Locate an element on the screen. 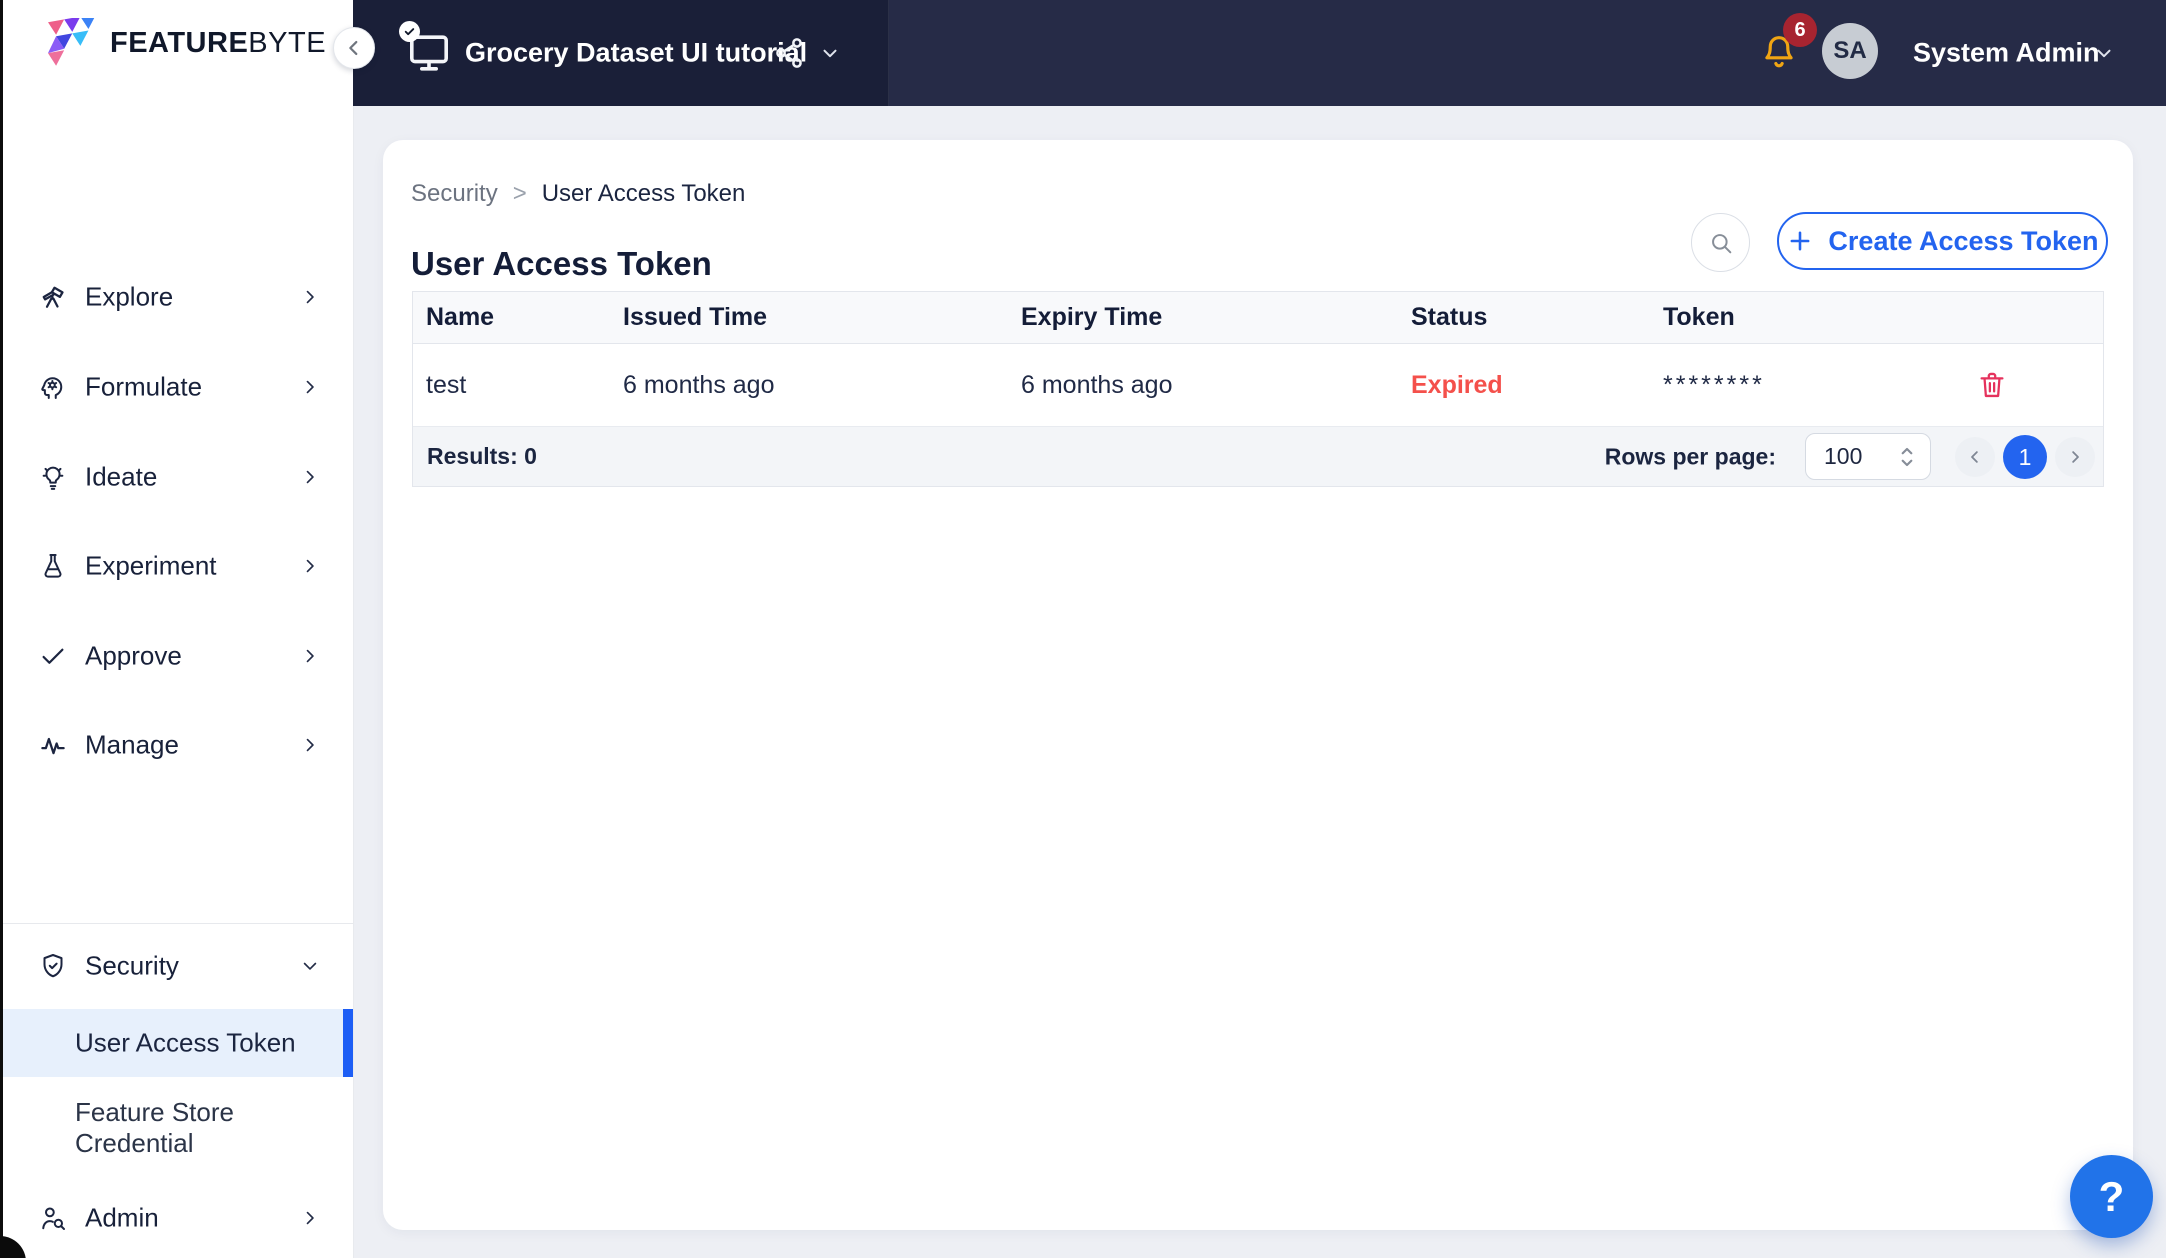 The height and width of the screenshot is (1258, 2166). column-header-token: Token is located at coordinates (1699, 317).